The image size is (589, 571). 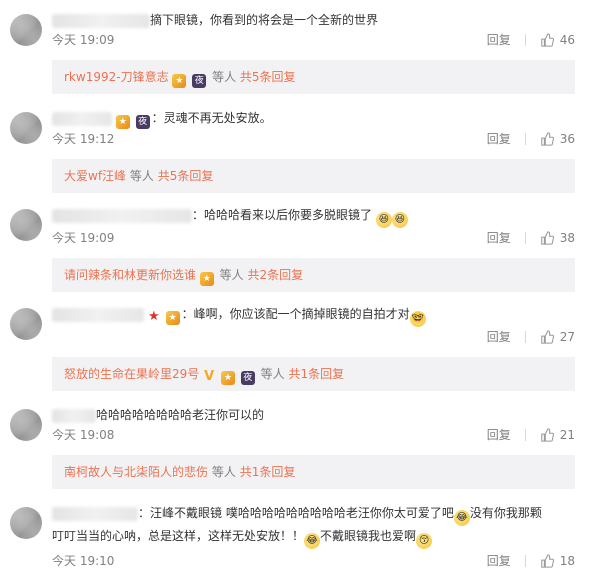 I want to click on timestamp: 今天 19:10, so click(x=83, y=561).